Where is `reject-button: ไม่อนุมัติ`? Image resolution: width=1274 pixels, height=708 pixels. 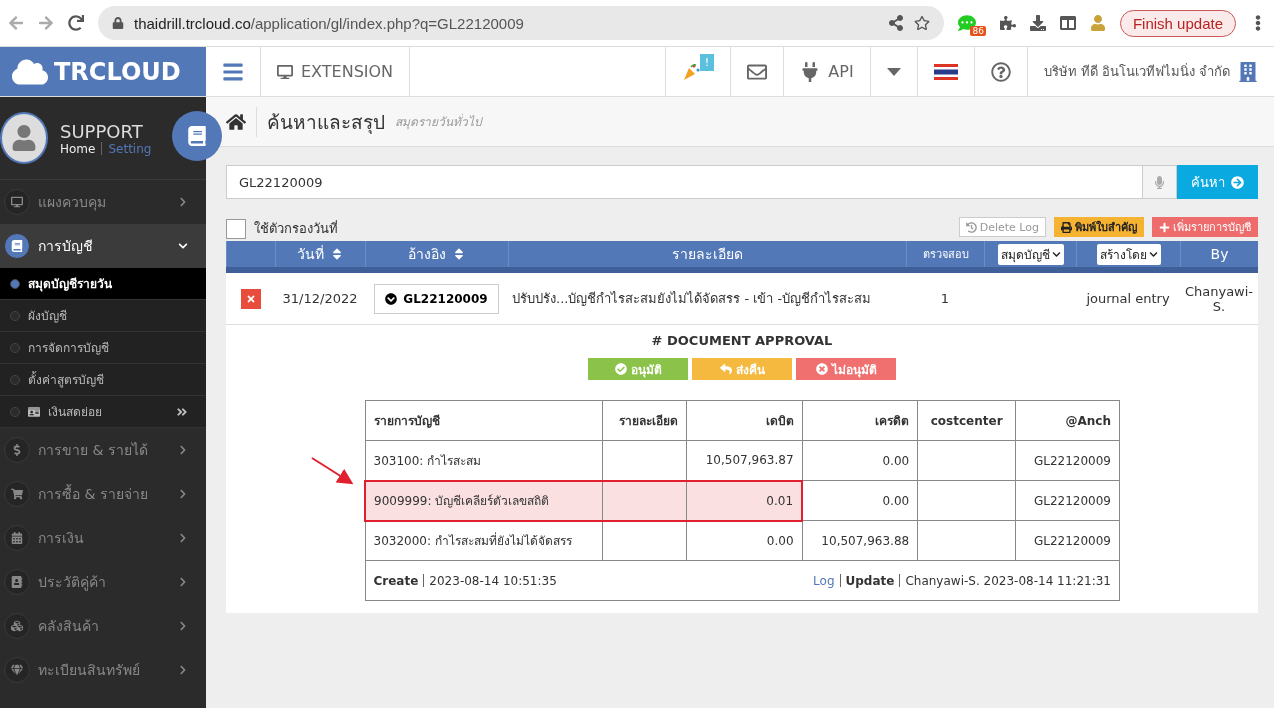
reject-button: ไม่อนุมัติ is located at coordinates (846, 369).